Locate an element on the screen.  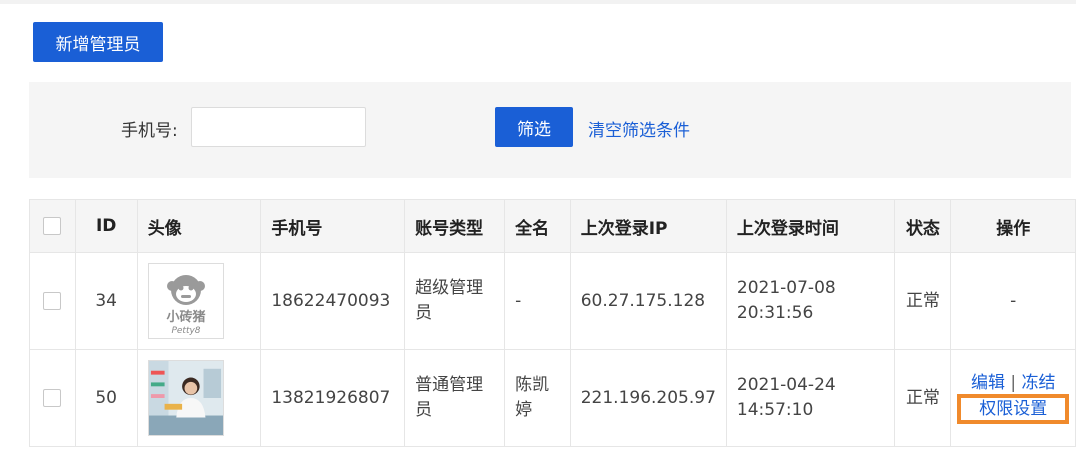
header-last-ip: 上次登录IP is located at coordinates (648, 226).